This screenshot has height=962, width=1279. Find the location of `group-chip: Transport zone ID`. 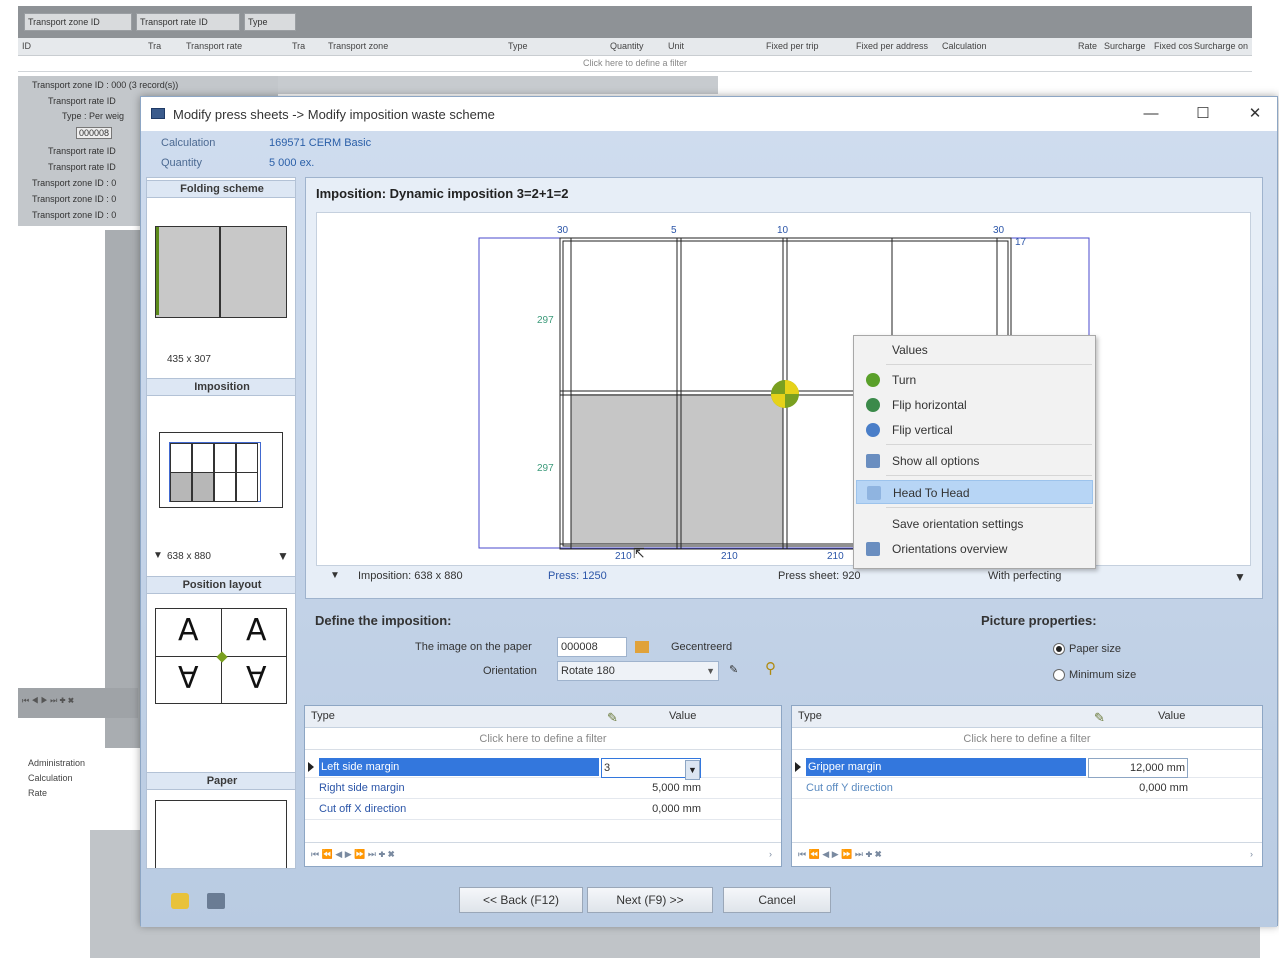

group-chip: Transport zone ID is located at coordinates (78, 22).